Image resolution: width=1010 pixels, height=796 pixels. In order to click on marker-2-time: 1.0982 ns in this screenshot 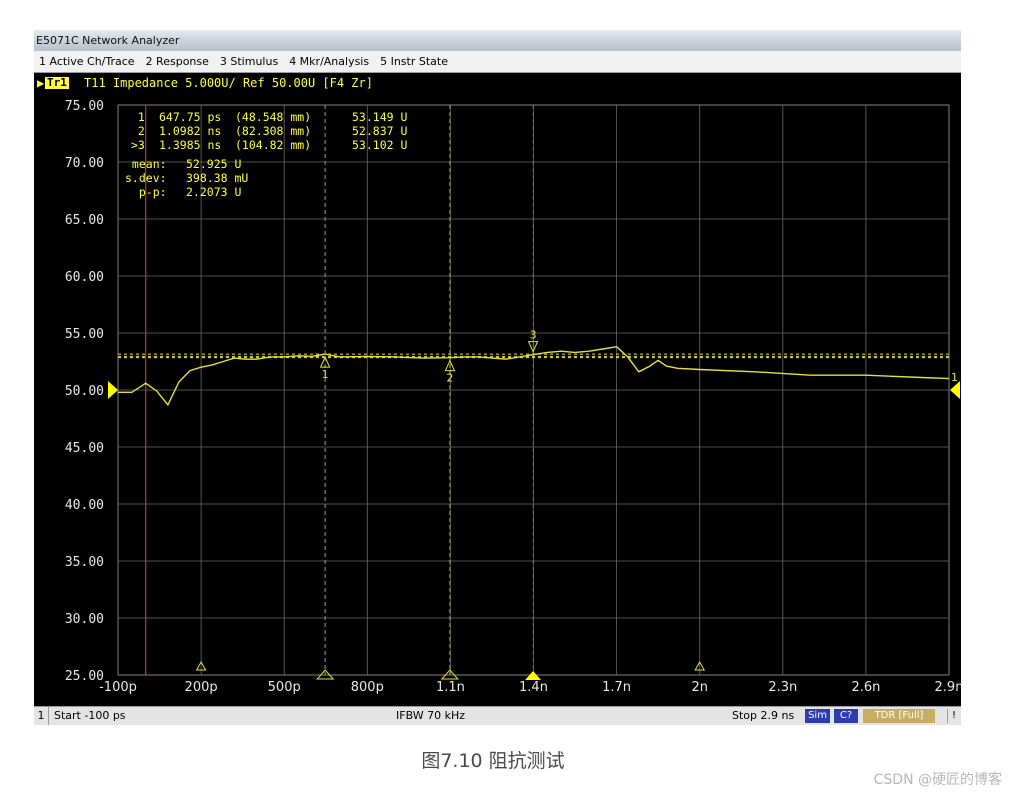, I will do `click(190, 131)`.